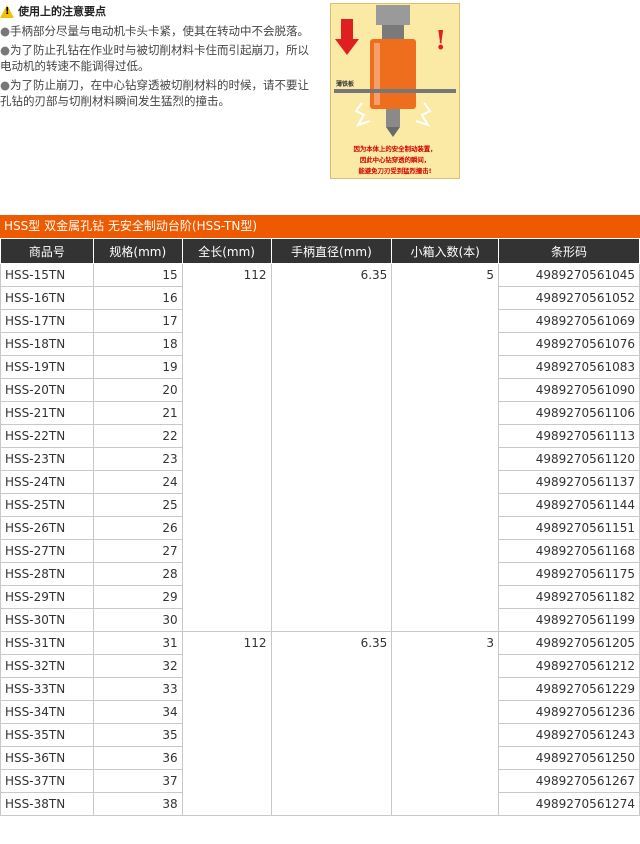 This screenshot has height=844, width=640. I want to click on cell-barcode: 4989270561274, so click(569, 804).